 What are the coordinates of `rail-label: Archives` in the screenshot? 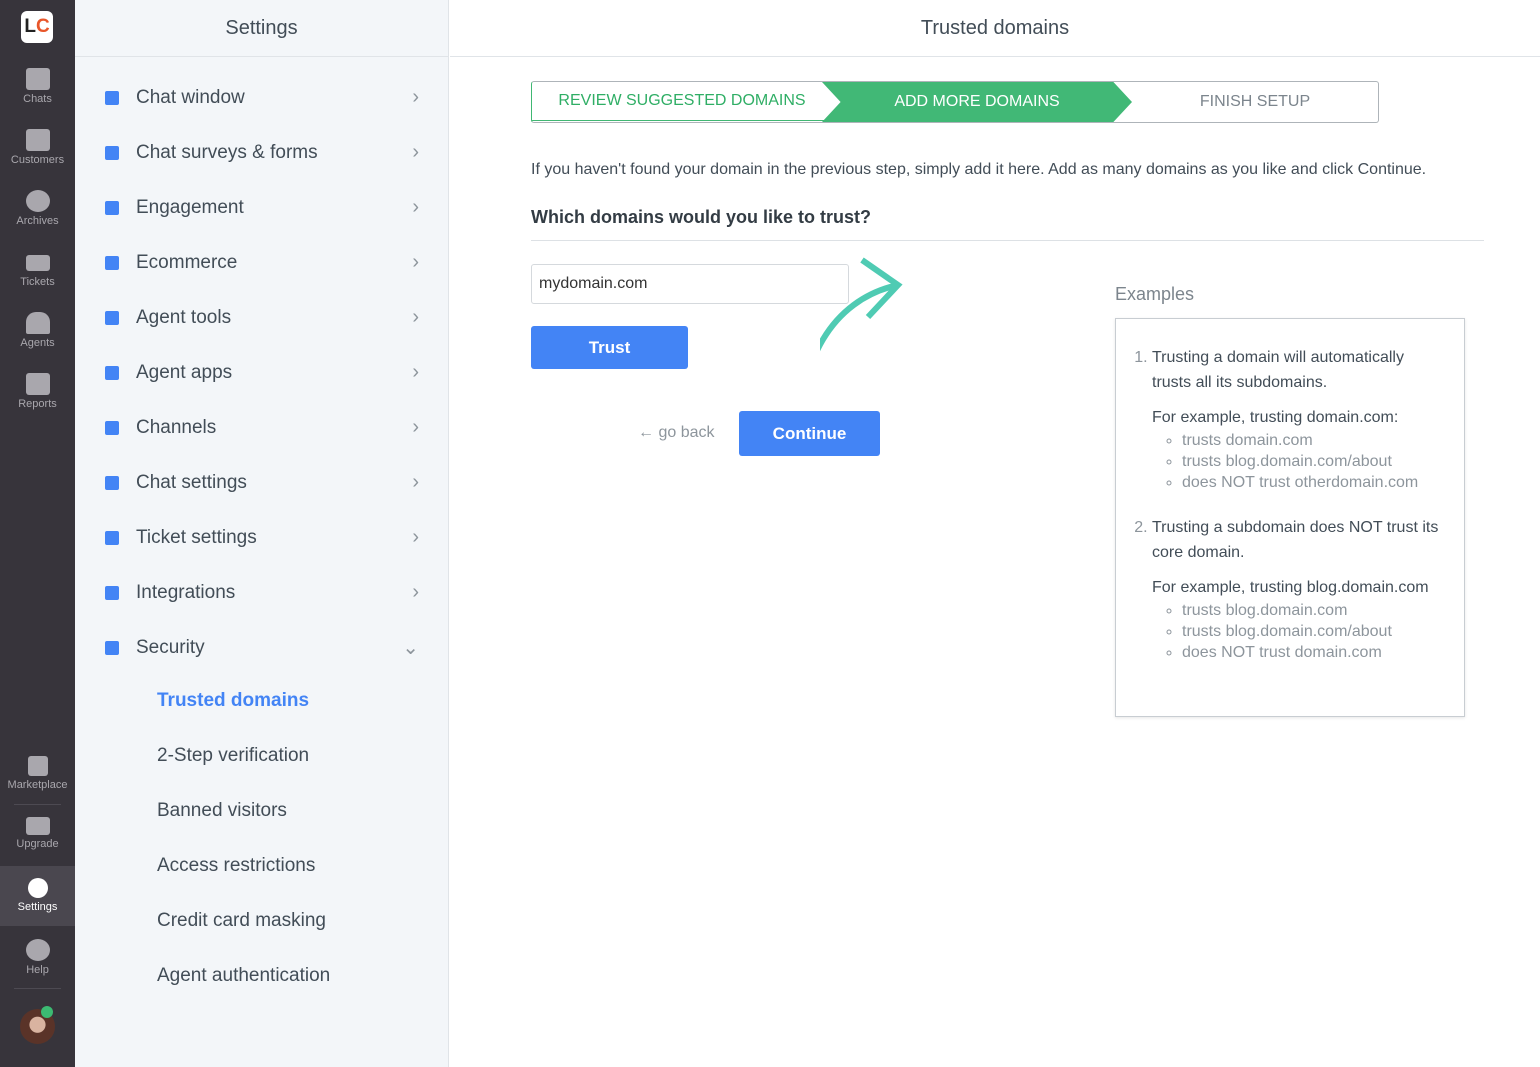 It's located at (37, 221).